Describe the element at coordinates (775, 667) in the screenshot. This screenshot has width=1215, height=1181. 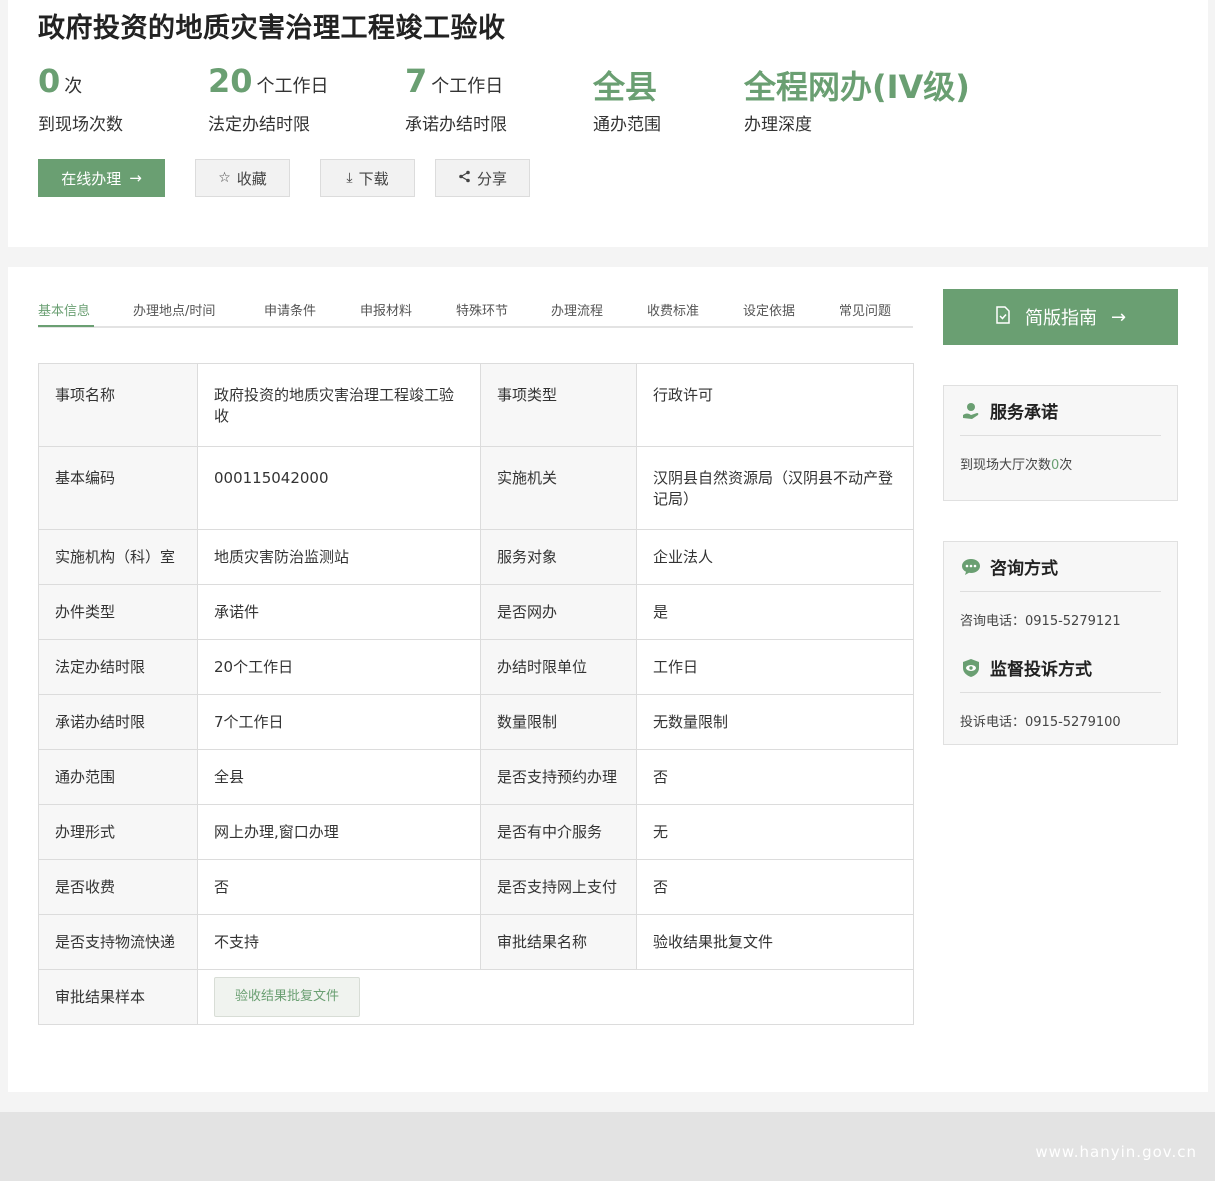
I see `field-value: 工作日` at that location.